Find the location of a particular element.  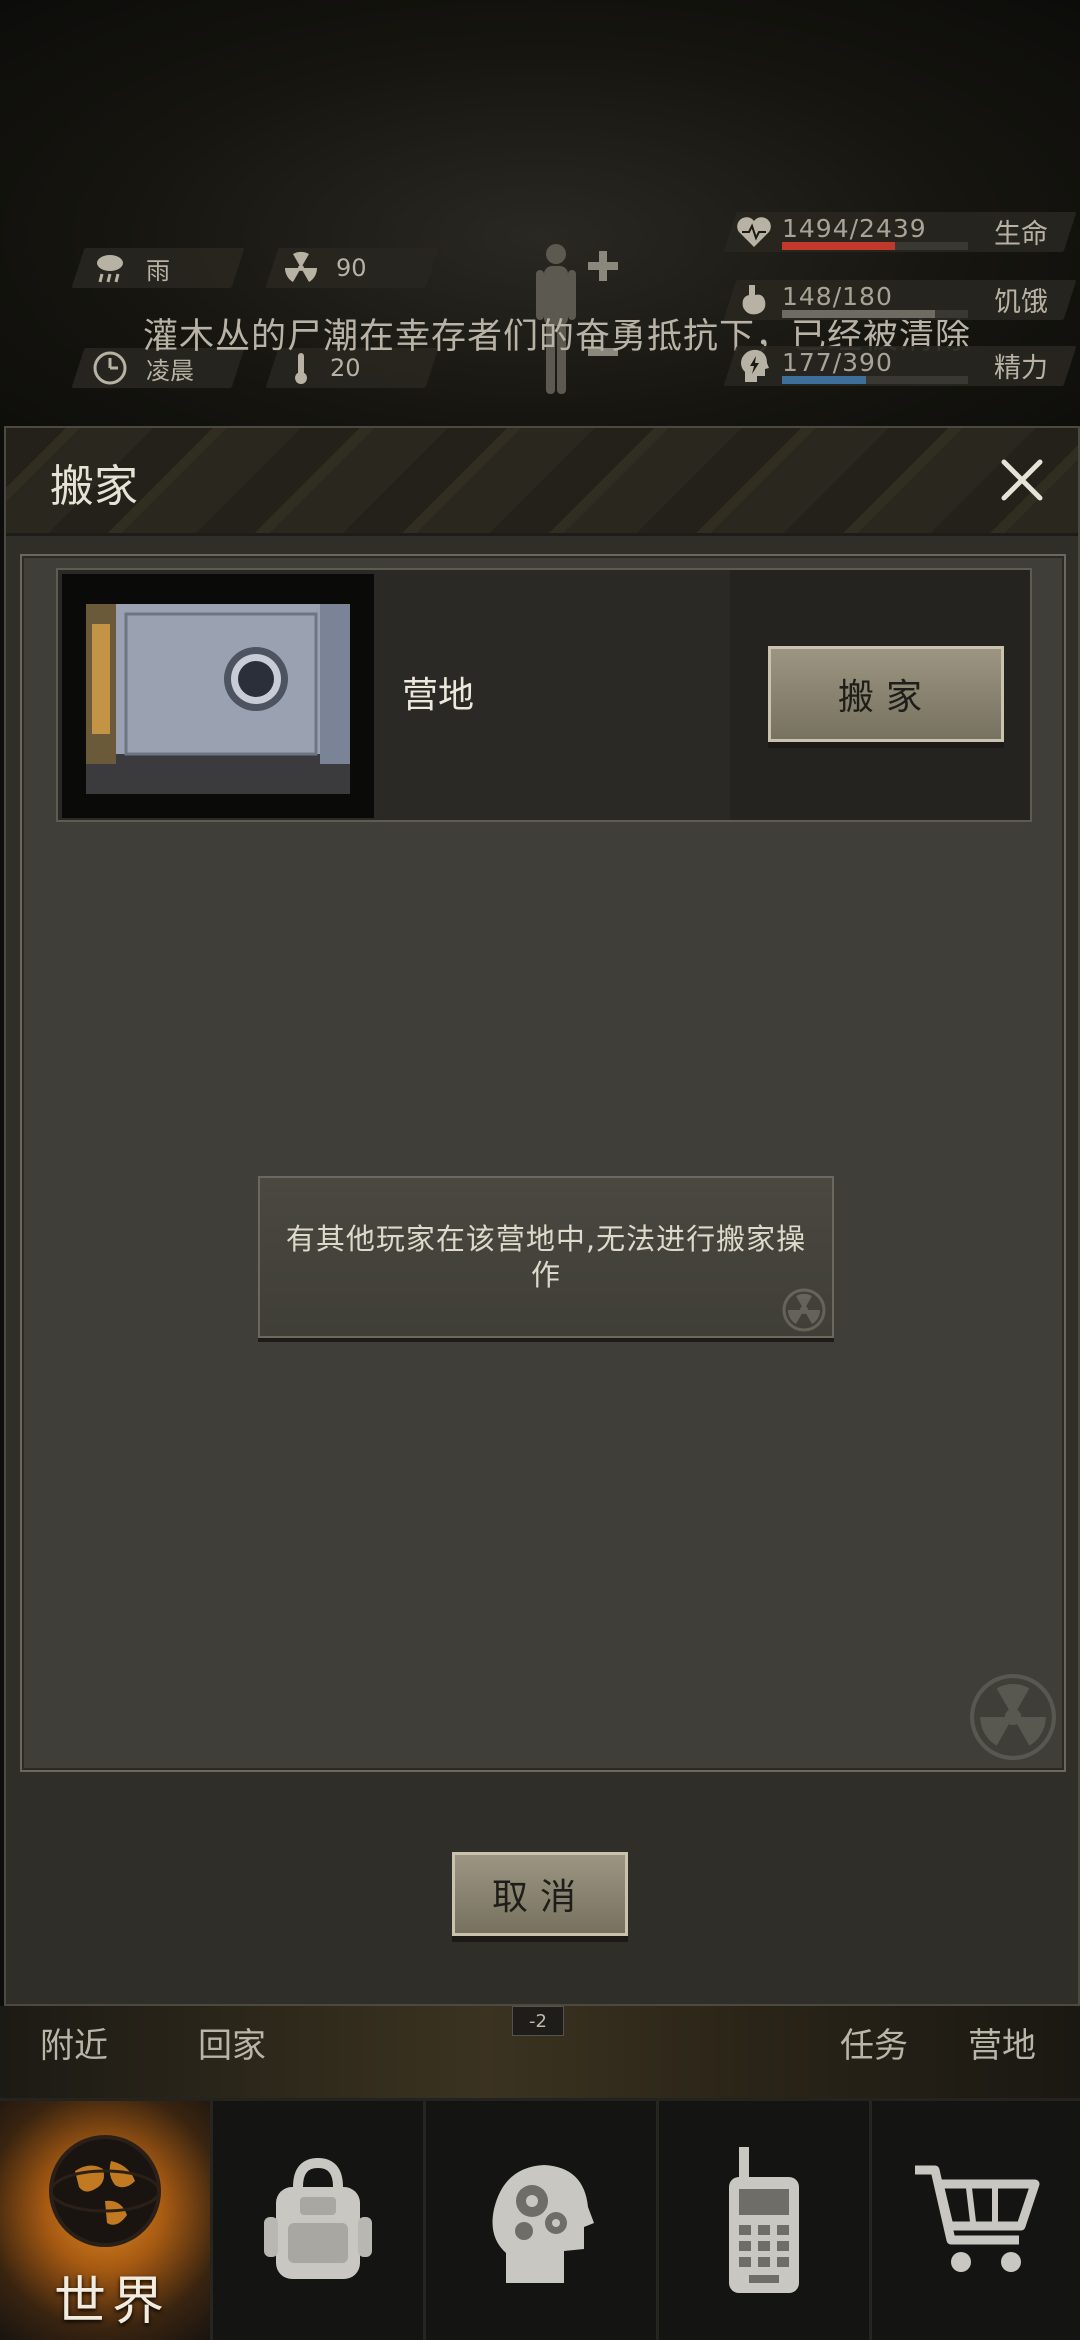

tab-skills is located at coordinates (541, 2220).